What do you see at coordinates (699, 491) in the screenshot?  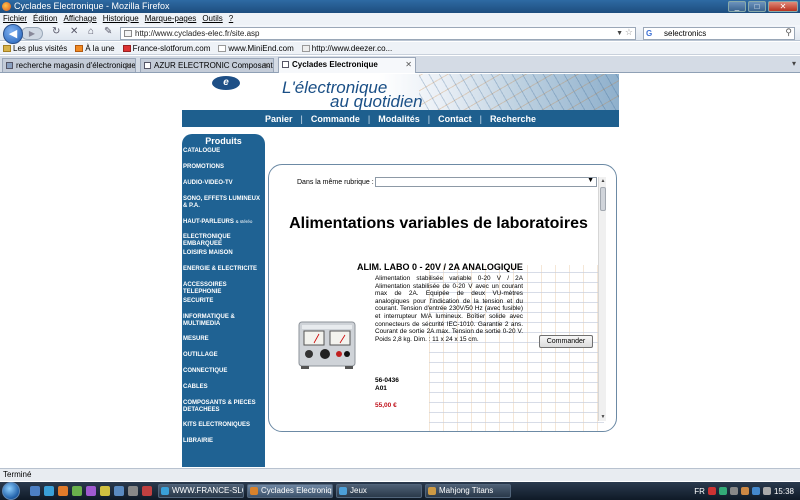 I see `language-indicator: FR` at bounding box center [699, 491].